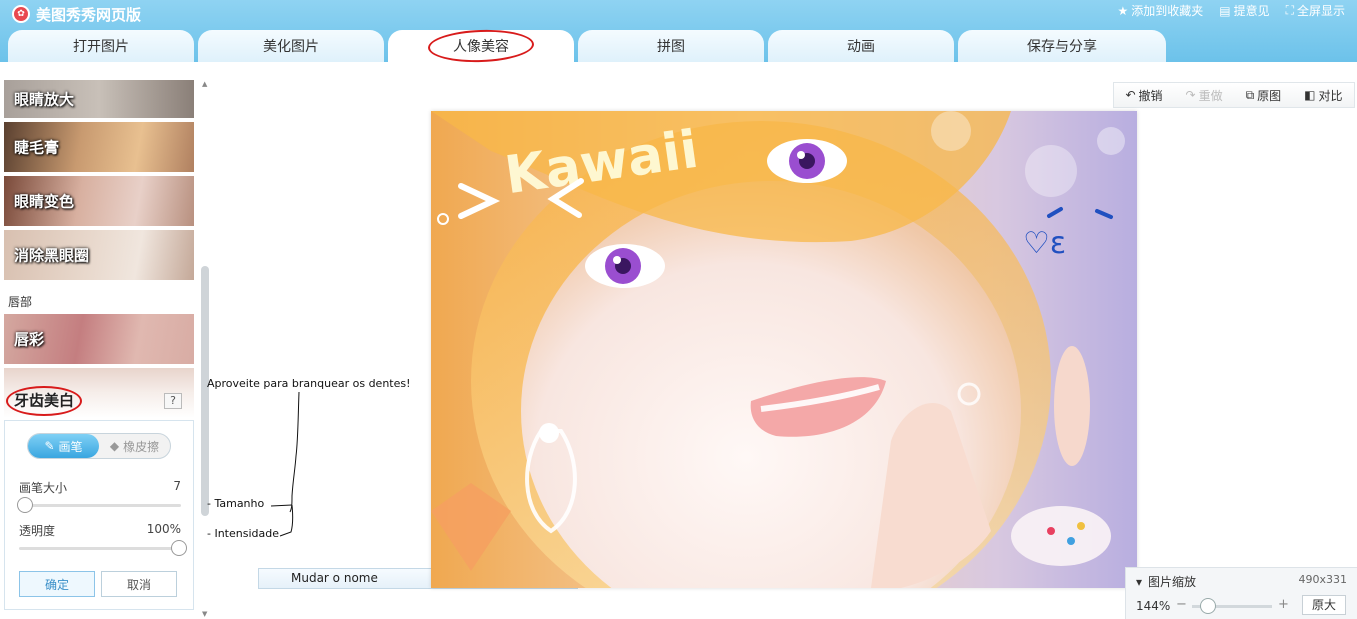  I want to click on redo-label: 重做, so click(1210, 95).